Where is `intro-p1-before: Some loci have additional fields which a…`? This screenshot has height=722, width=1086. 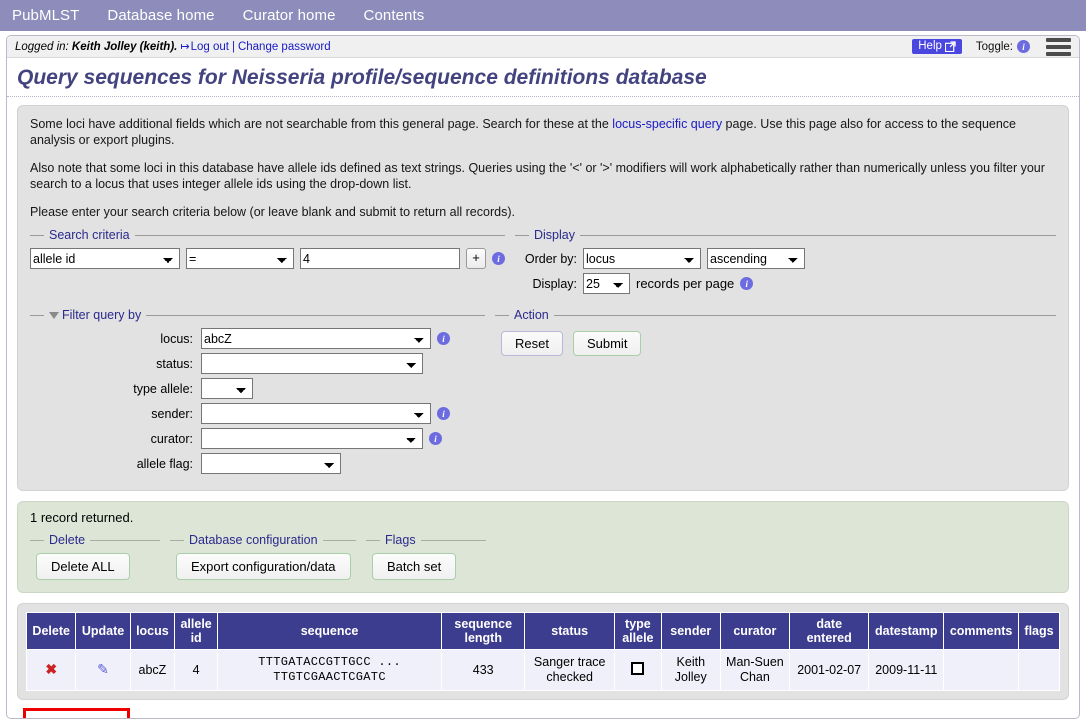
intro-p1-before: Some loci have additional fields which a… is located at coordinates (321, 124).